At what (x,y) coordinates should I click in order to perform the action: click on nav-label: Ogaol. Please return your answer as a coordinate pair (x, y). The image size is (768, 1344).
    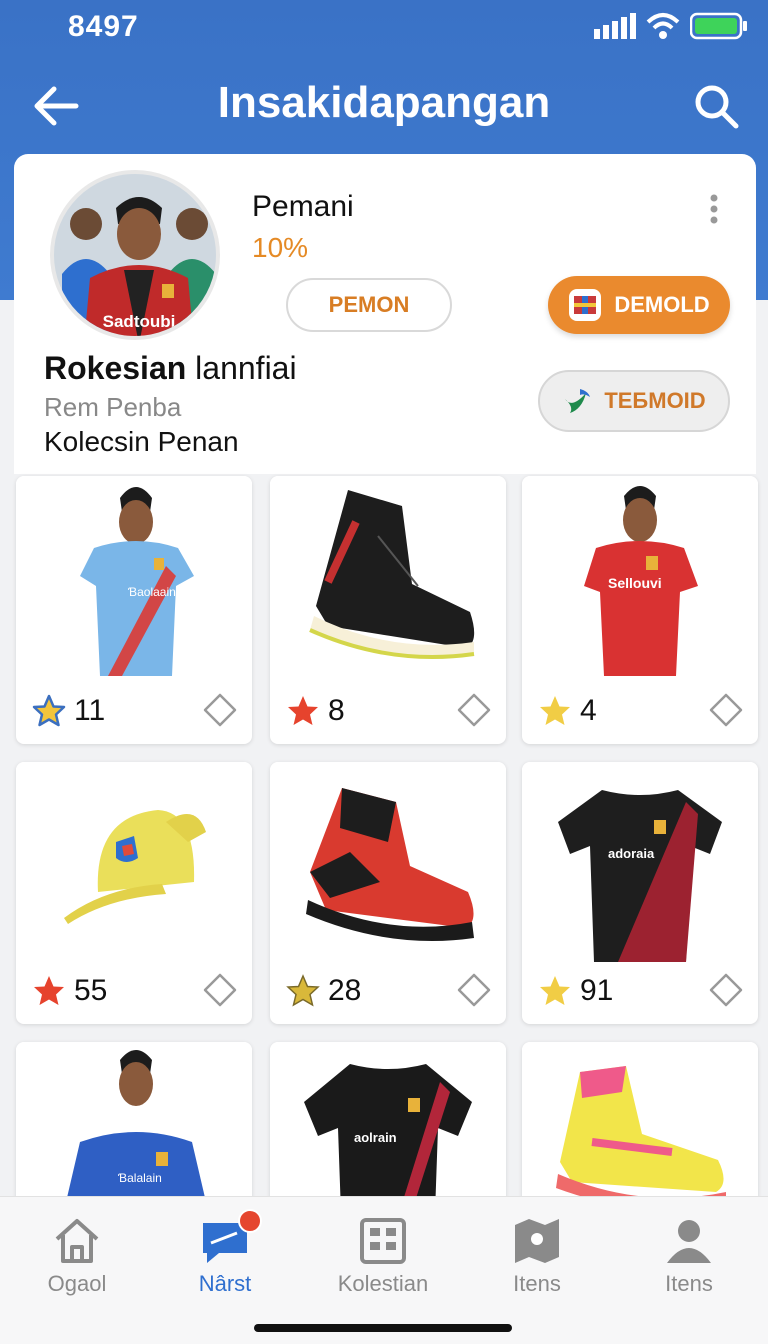
    Looking at the image, I should click on (77, 1283).